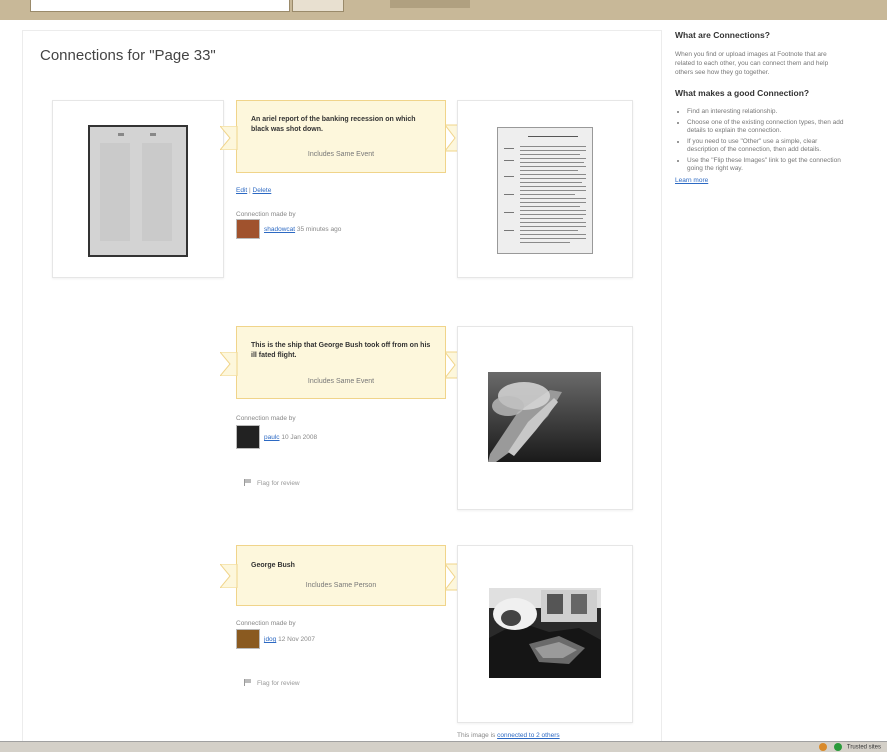 This screenshot has width=887, height=752. I want to click on status-tray: Trusted sites, so click(848, 747).